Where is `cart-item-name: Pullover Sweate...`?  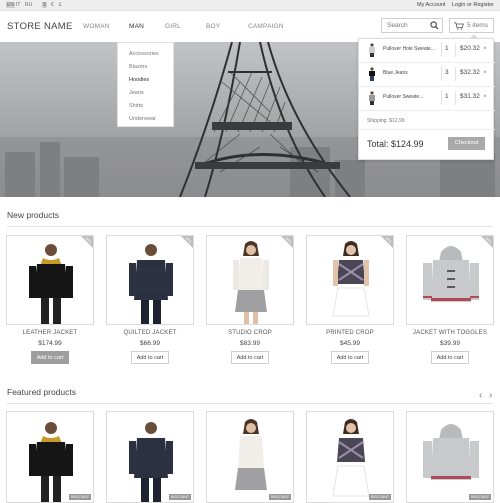
cart-item-name: Pullover Sweate... is located at coordinates (403, 97).